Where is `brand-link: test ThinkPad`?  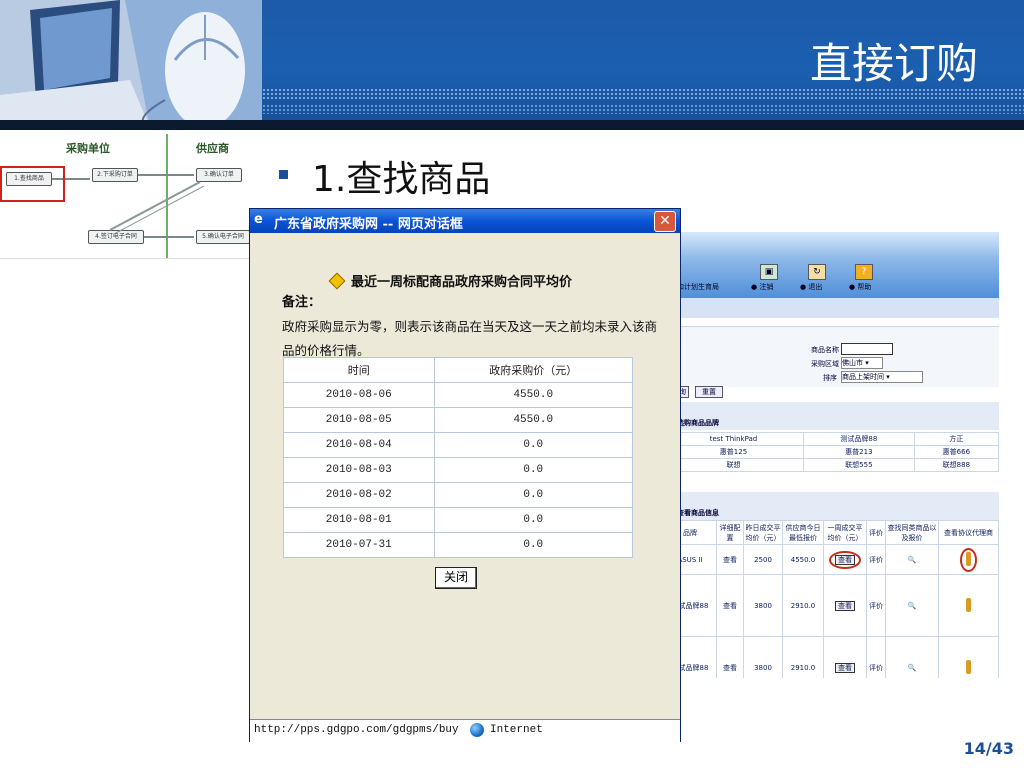 brand-link: test ThinkPad is located at coordinates (733, 439).